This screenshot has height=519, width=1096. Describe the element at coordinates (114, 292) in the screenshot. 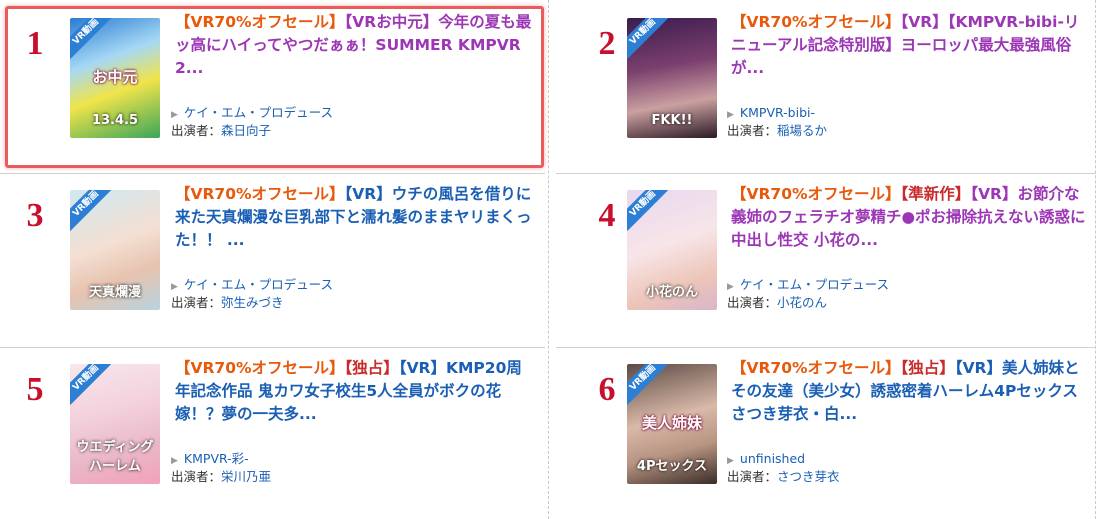

I see `thumbnail-text: 天真爛漫` at that location.